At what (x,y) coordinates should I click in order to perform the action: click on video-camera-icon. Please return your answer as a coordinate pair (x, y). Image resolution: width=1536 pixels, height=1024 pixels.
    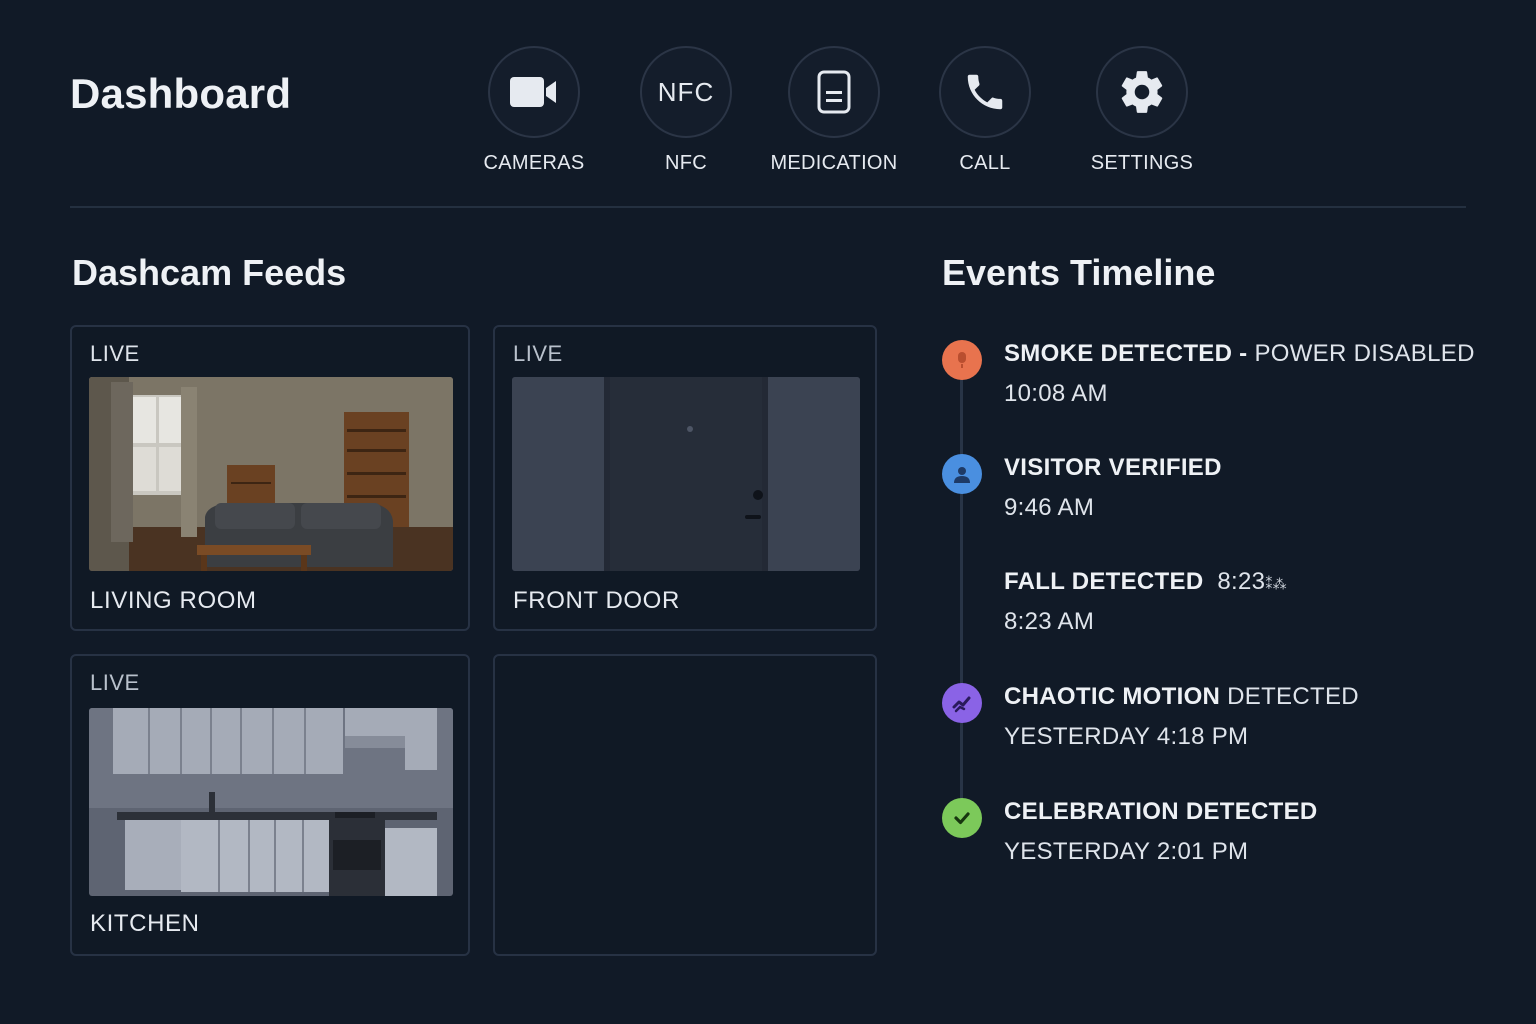
    Looking at the image, I should click on (533, 92).